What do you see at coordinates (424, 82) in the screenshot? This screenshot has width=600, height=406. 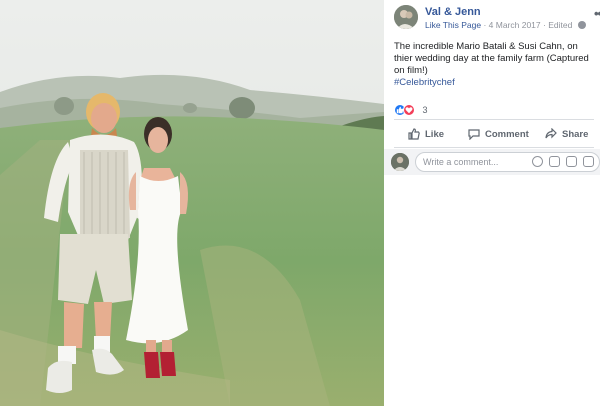 I see `hashtag-link: #Celebritychef` at bounding box center [424, 82].